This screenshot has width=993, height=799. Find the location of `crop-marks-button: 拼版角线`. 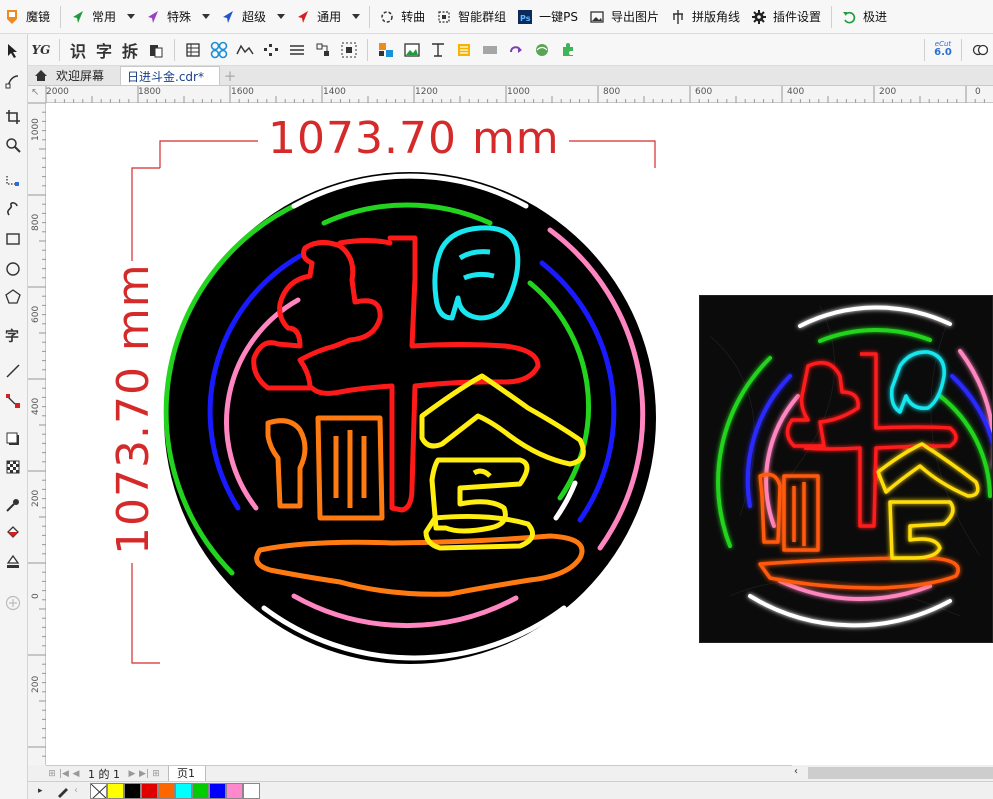

crop-marks-button: 拼版角线 is located at coordinates (705, 16).